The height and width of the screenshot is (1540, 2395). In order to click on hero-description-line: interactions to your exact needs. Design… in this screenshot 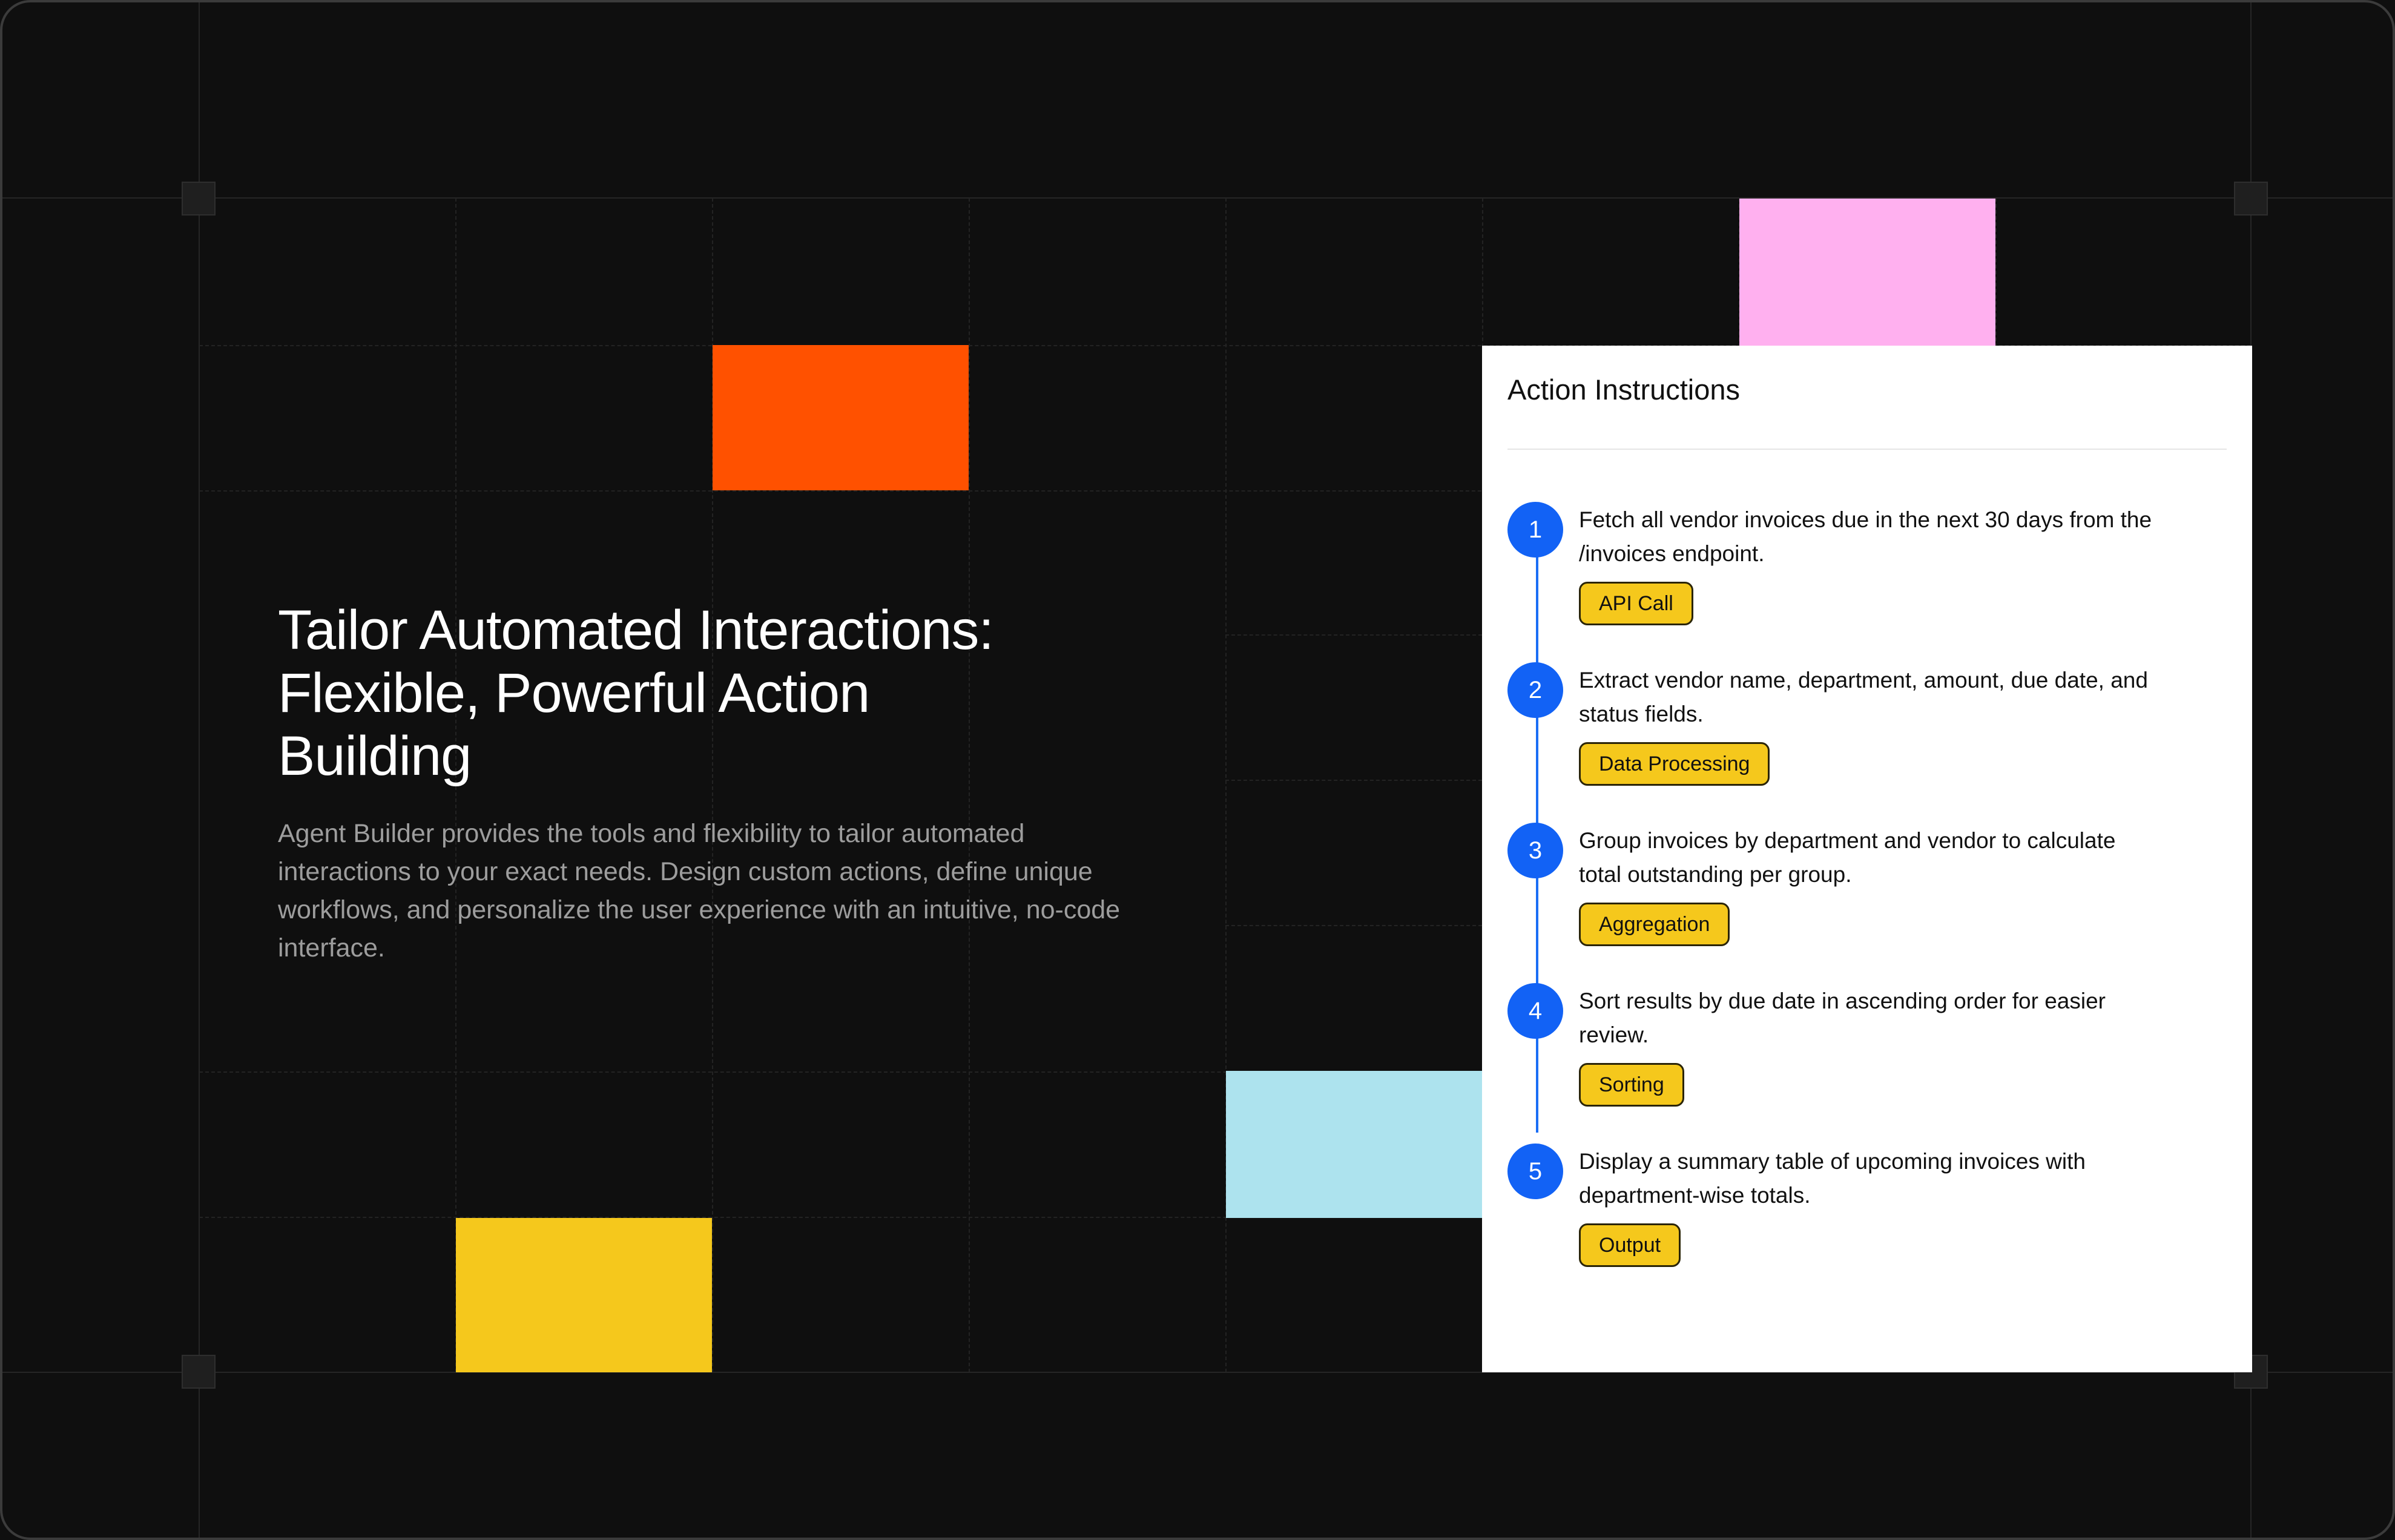, I will do `click(685, 872)`.